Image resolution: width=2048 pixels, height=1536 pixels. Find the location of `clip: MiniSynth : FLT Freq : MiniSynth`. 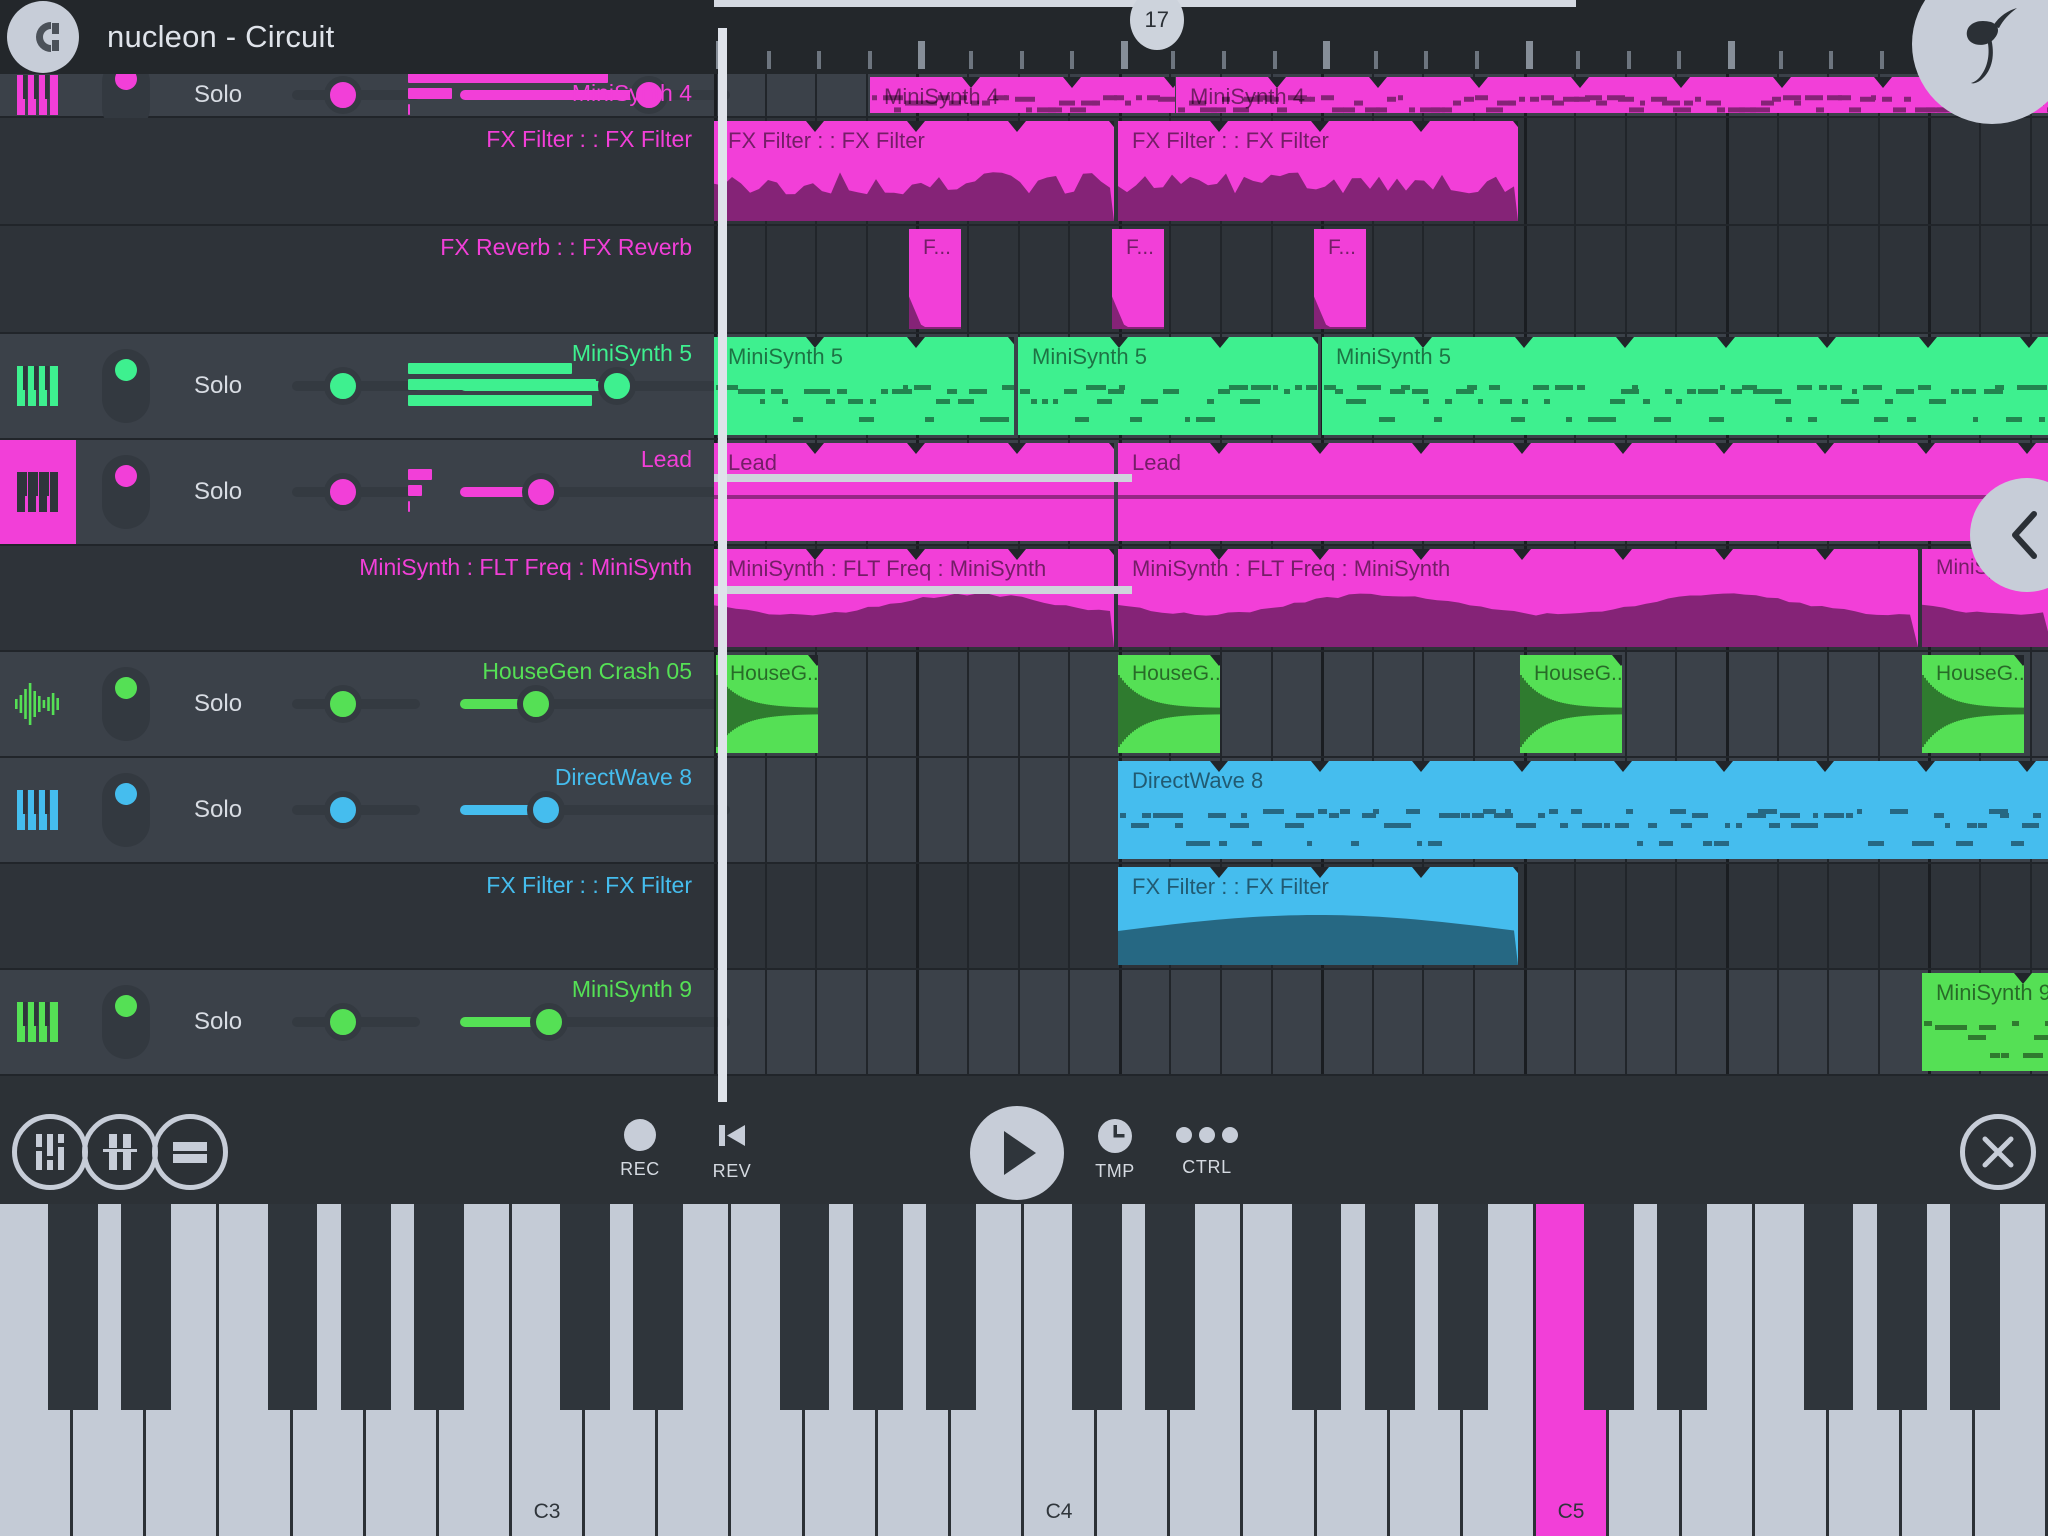

clip: MiniSynth : FLT Freq : MiniSynth is located at coordinates (914, 598).